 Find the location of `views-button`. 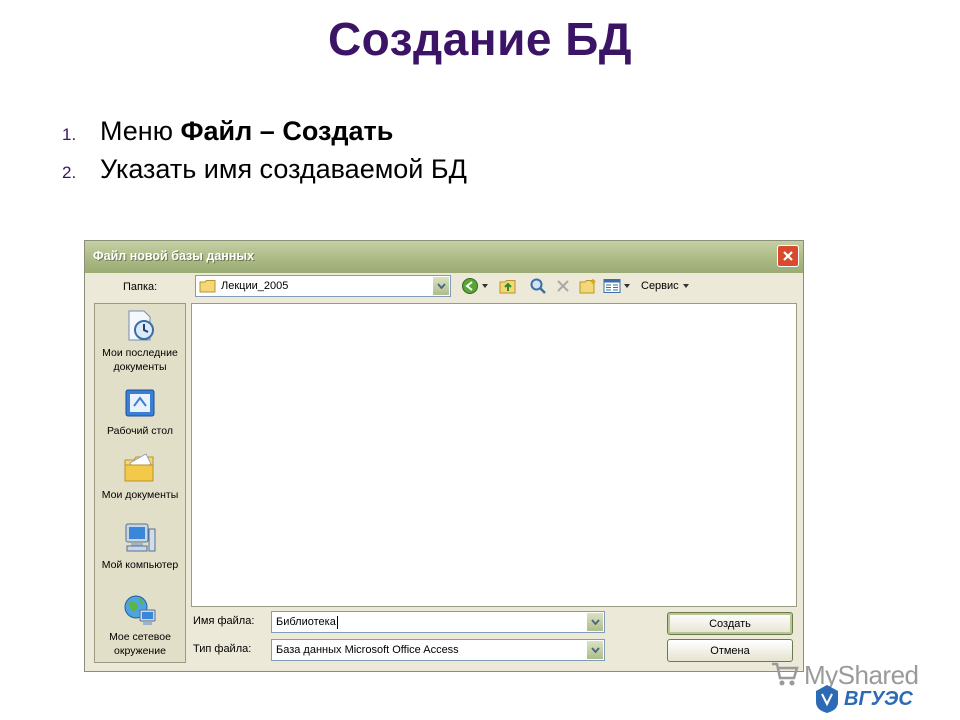

views-button is located at coordinates (617, 286).